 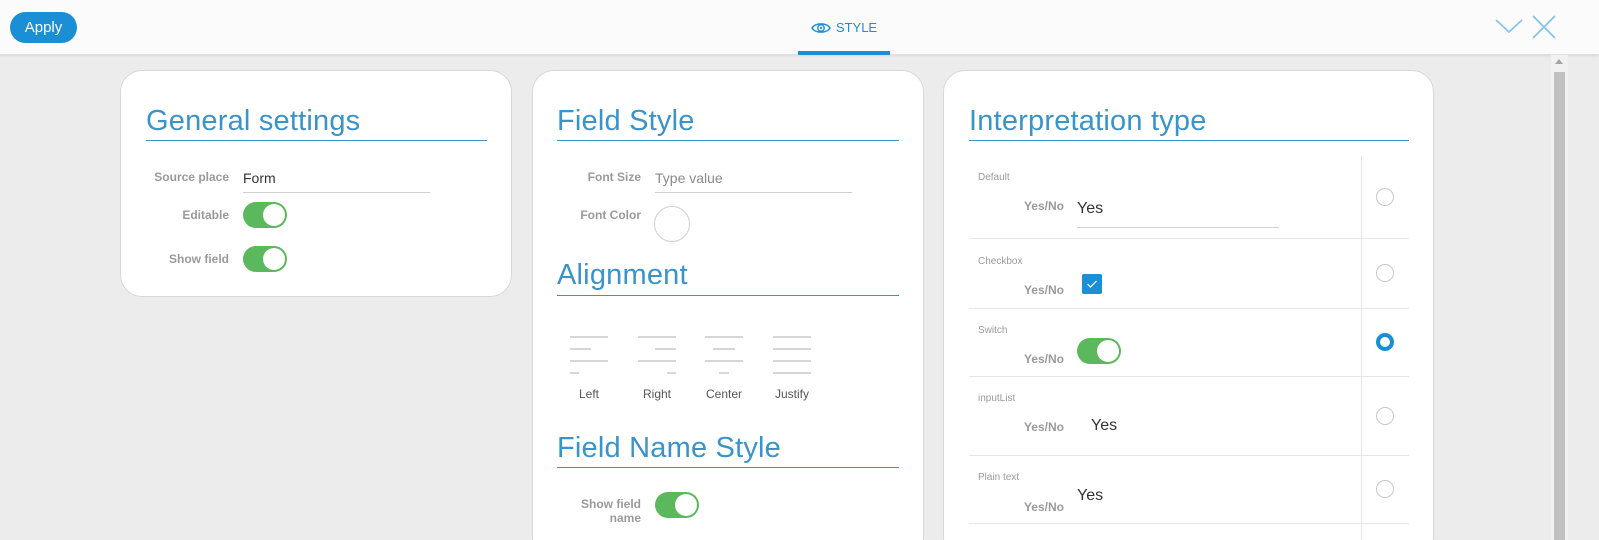 What do you see at coordinates (265, 259) in the screenshot?
I see `show-field-toggle` at bounding box center [265, 259].